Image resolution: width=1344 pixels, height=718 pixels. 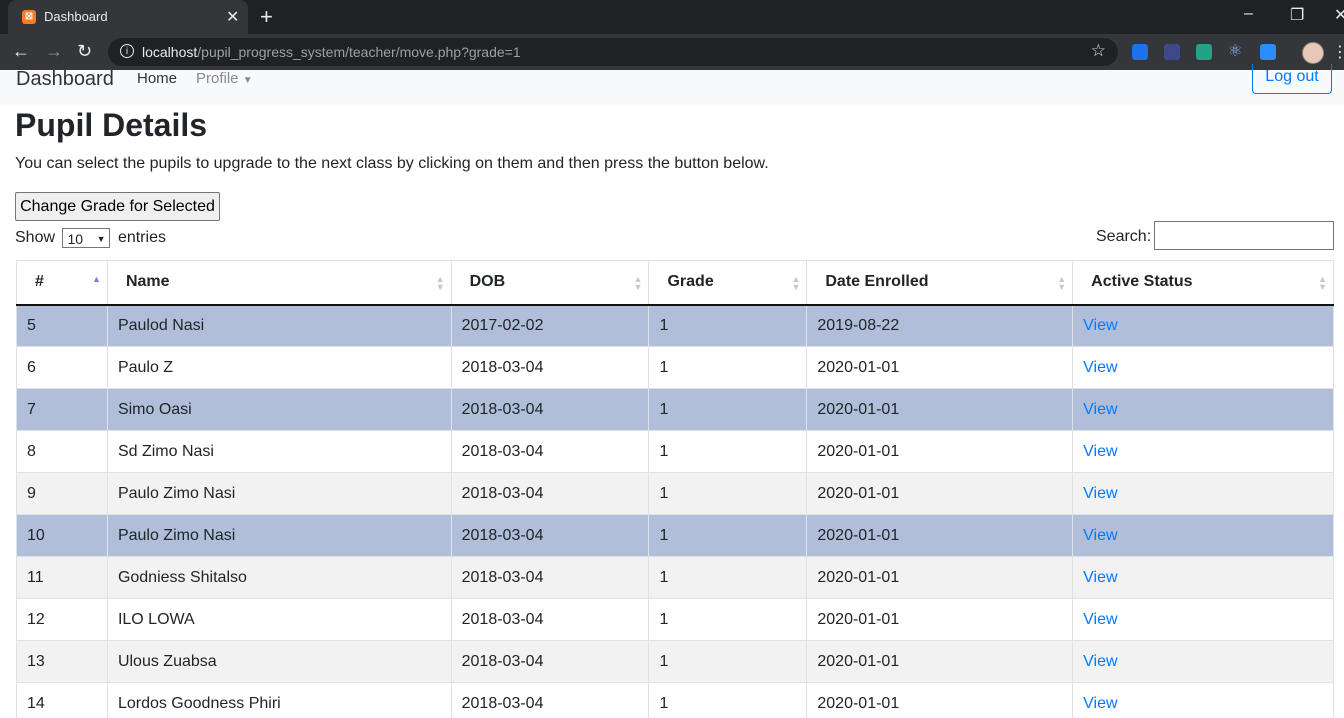 I want to click on navbar-brand: Dashboard, so click(x=65, y=79).